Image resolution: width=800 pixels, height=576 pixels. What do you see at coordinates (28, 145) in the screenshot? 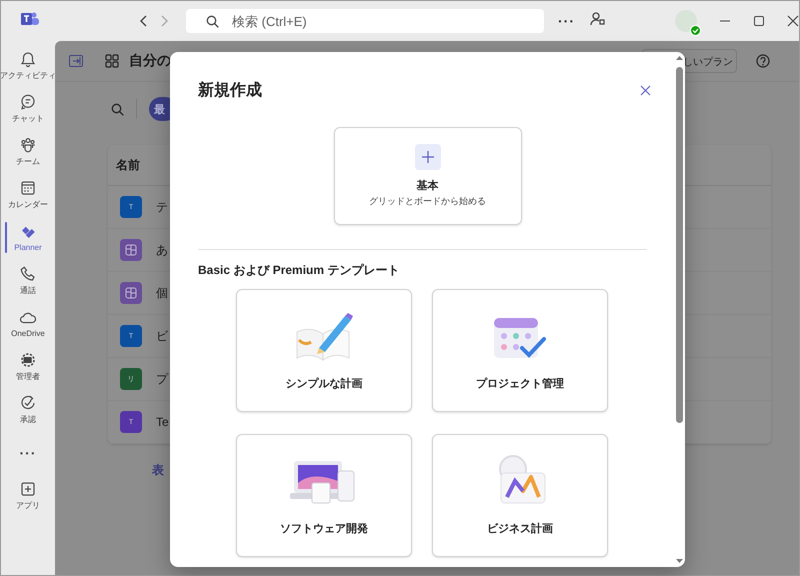
I see `people-icon` at bounding box center [28, 145].